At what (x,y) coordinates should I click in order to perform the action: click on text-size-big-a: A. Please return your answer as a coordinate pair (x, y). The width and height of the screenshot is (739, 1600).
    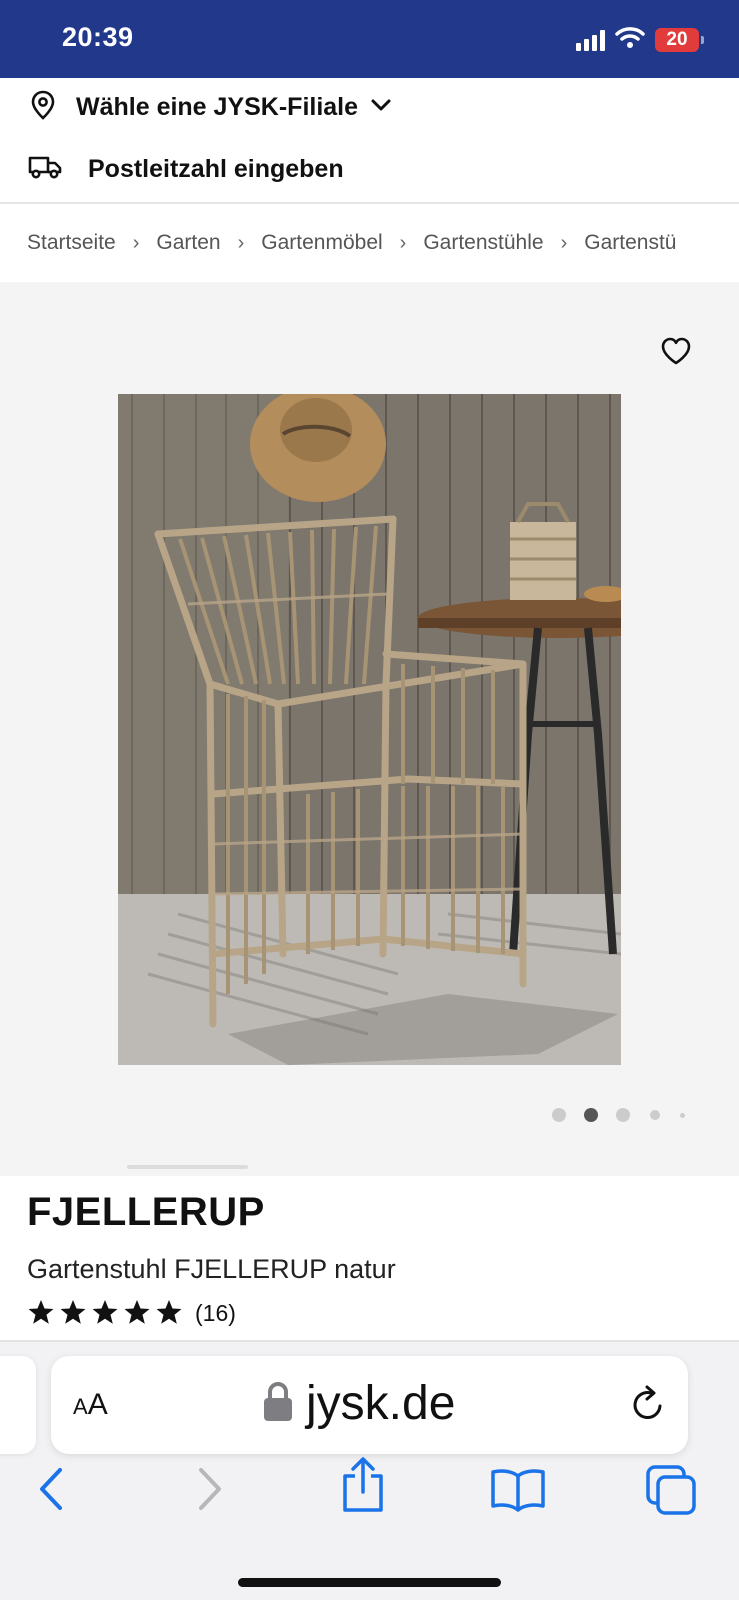
    Looking at the image, I should click on (97, 1404).